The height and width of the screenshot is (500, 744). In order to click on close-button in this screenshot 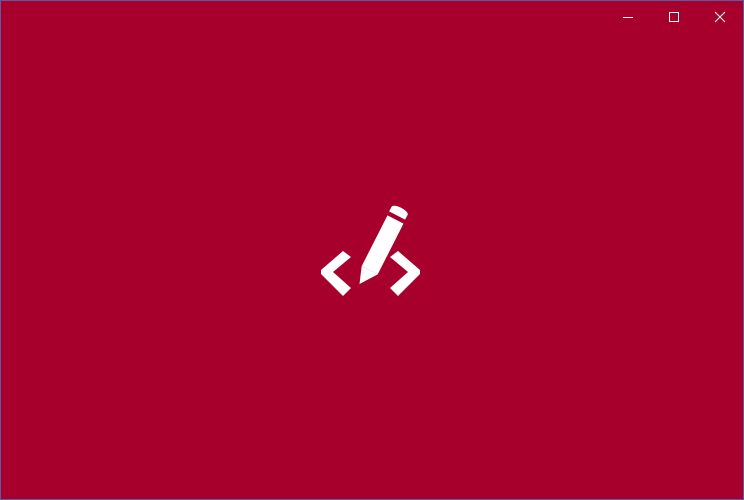, I will do `click(720, 17)`.